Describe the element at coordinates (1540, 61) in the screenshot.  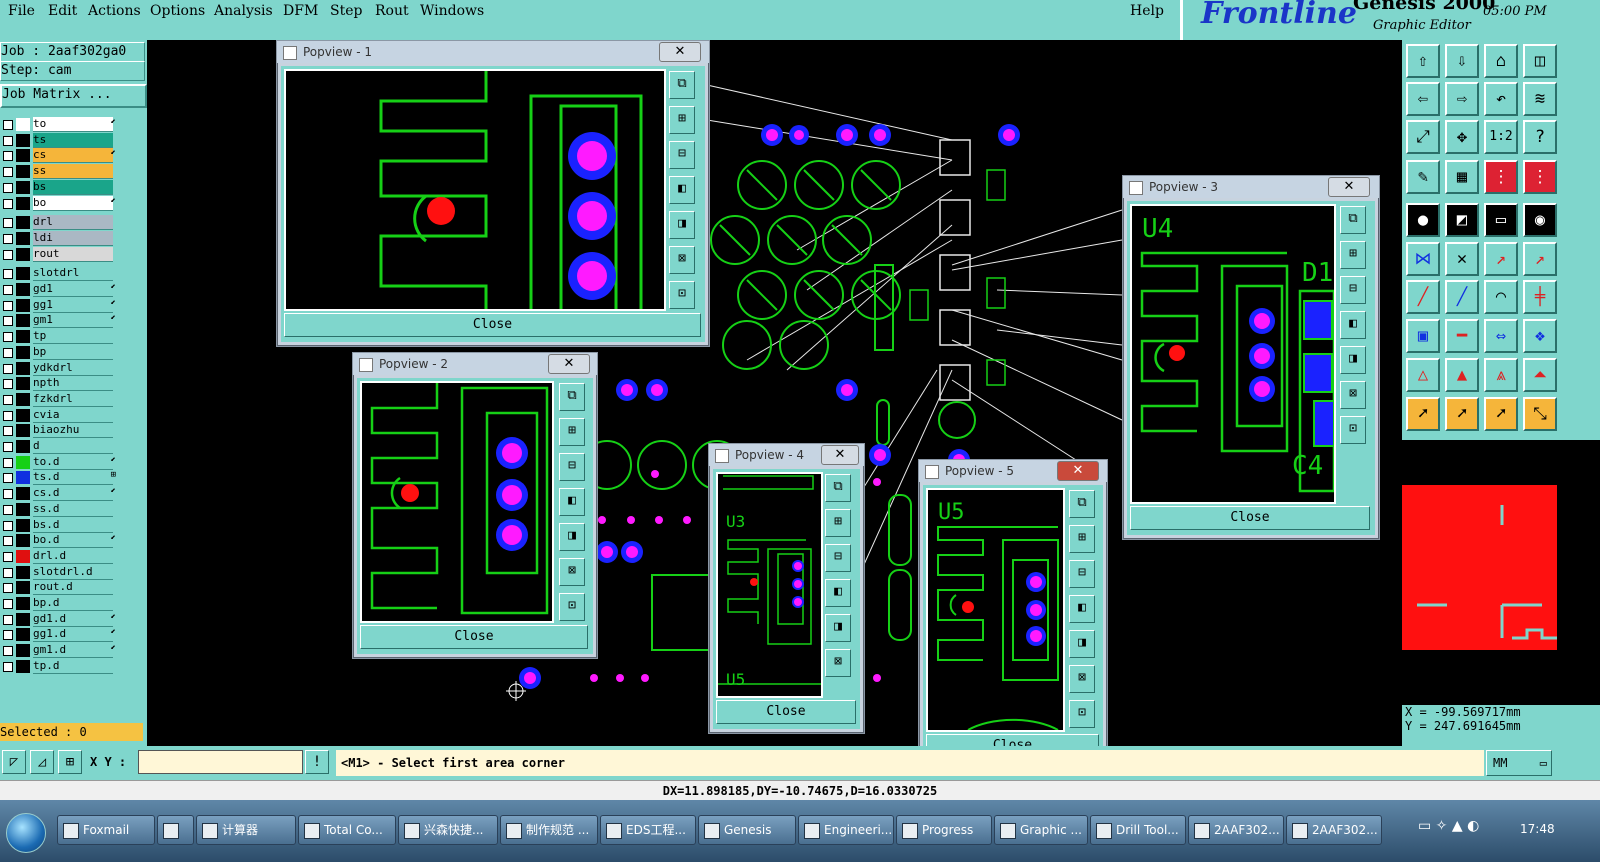
I see `window-split-icon: ◫` at that location.